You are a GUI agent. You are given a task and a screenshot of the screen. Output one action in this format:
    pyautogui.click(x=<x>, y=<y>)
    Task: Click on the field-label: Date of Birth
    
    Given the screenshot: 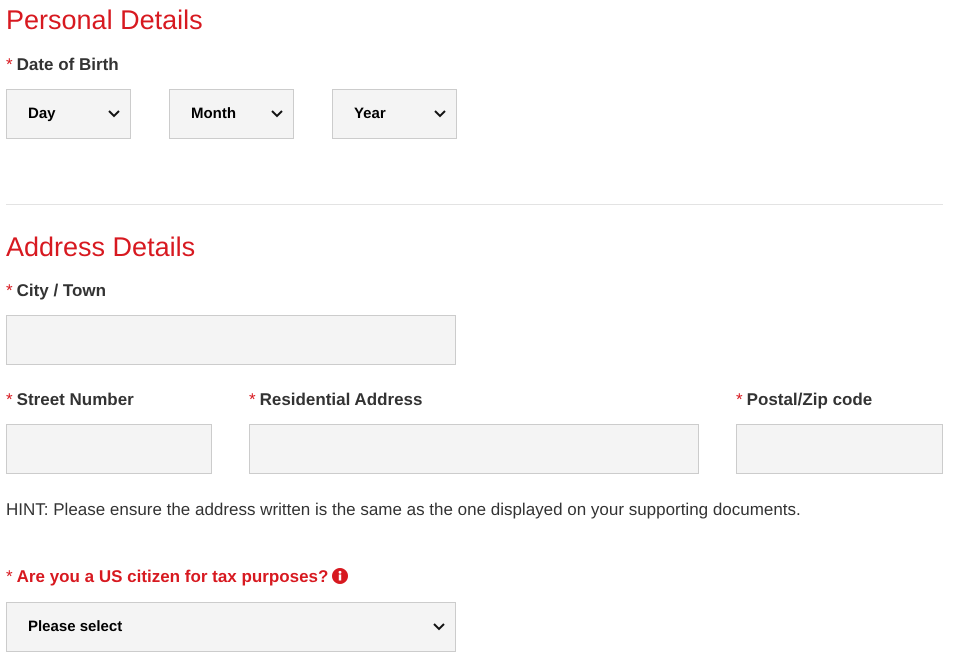 What is the action you would take?
    pyautogui.click(x=67, y=64)
    